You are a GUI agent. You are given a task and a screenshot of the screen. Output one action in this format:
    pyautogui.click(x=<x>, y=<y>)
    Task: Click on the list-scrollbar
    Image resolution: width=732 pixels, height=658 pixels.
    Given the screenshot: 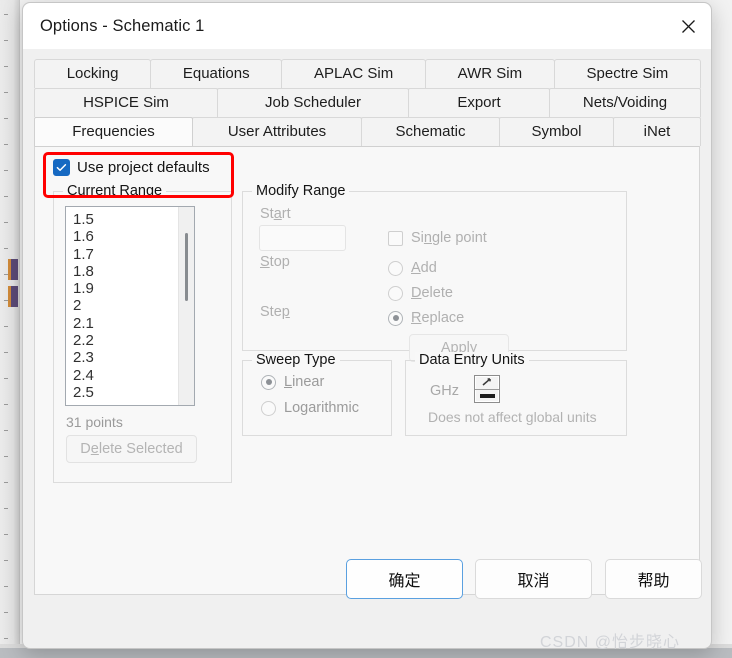 What is the action you would take?
    pyautogui.click(x=186, y=306)
    